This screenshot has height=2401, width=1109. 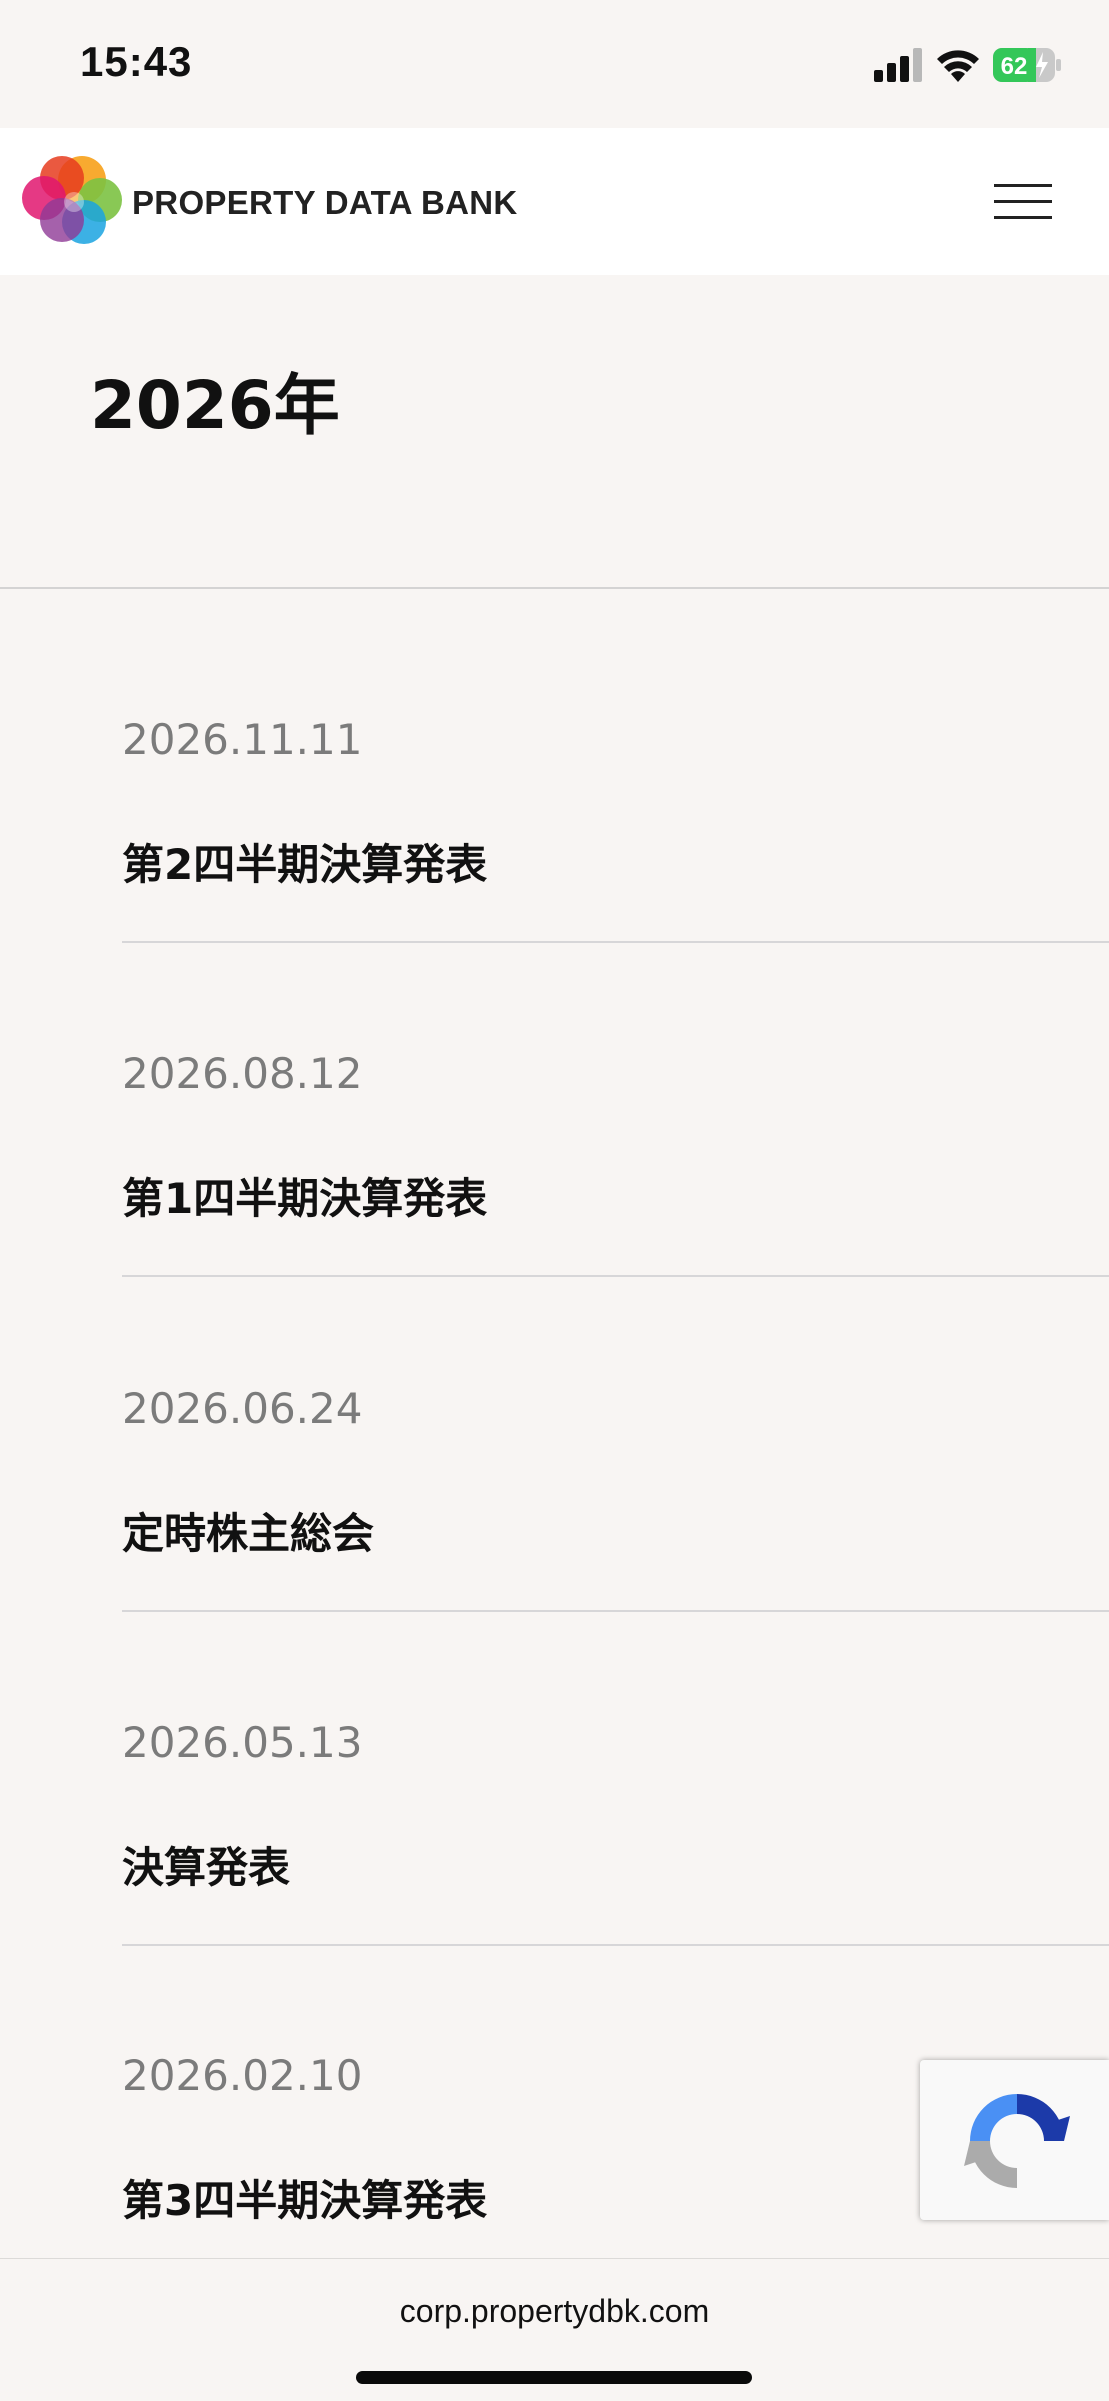 What do you see at coordinates (206, 1867) in the screenshot?
I see `event-title: 決算発表` at bounding box center [206, 1867].